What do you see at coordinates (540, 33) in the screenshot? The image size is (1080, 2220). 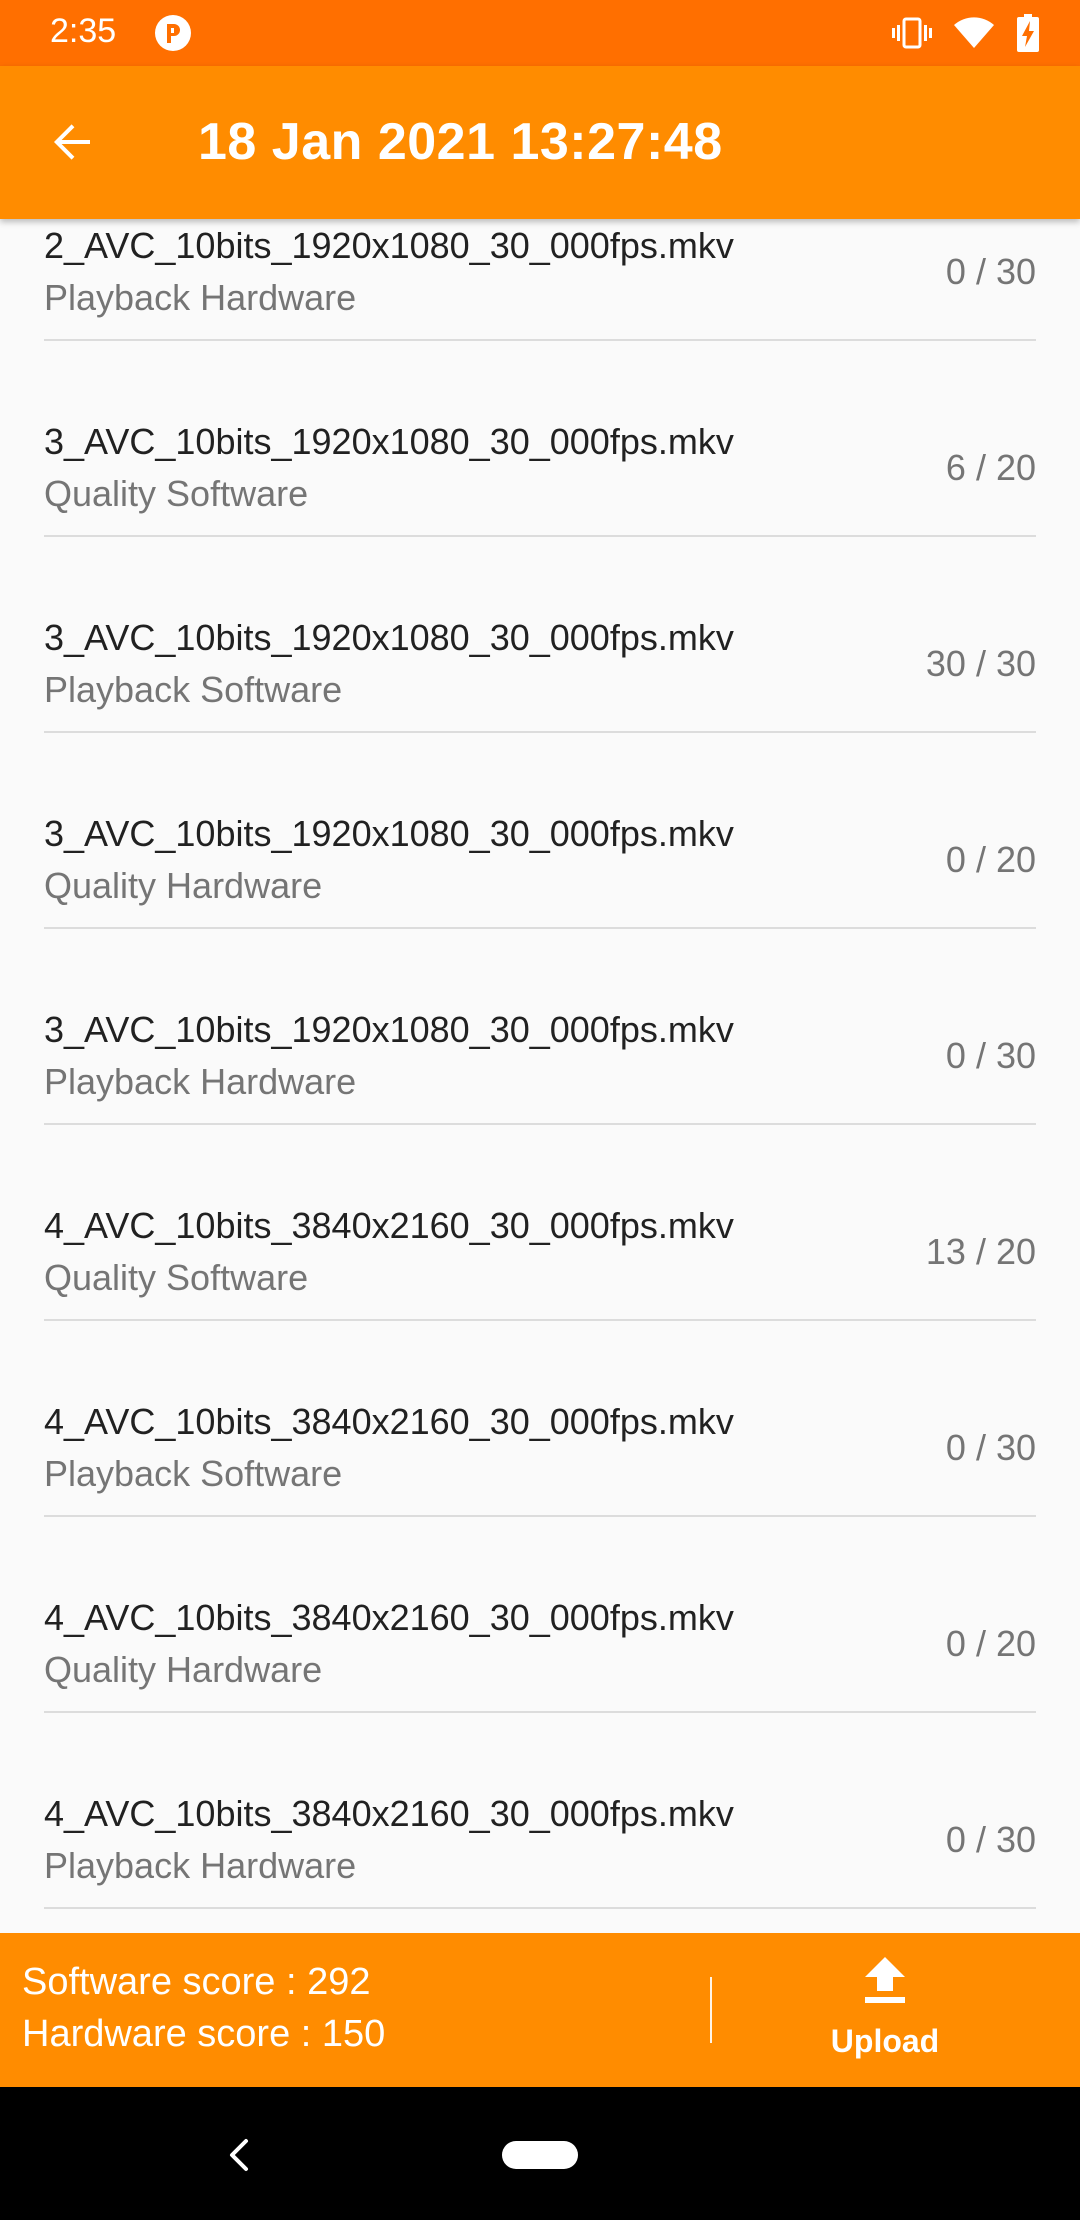 I see `status-bar: 2:35` at bounding box center [540, 33].